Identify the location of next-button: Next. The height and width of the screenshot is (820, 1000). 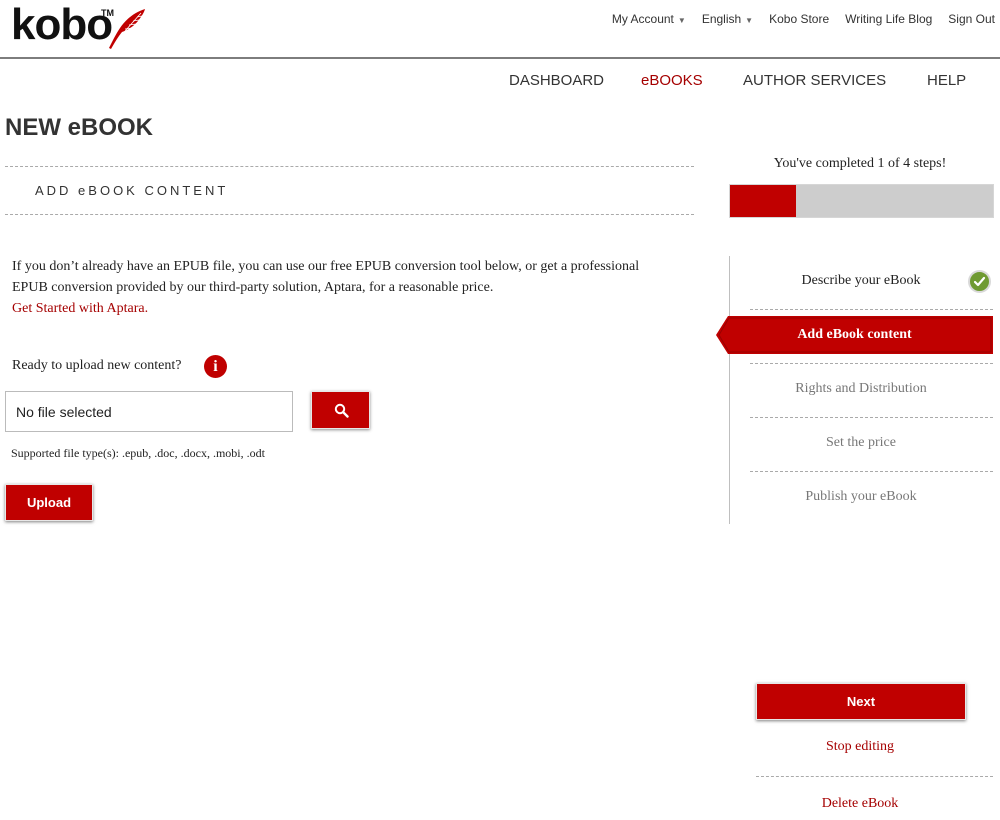
(861, 701).